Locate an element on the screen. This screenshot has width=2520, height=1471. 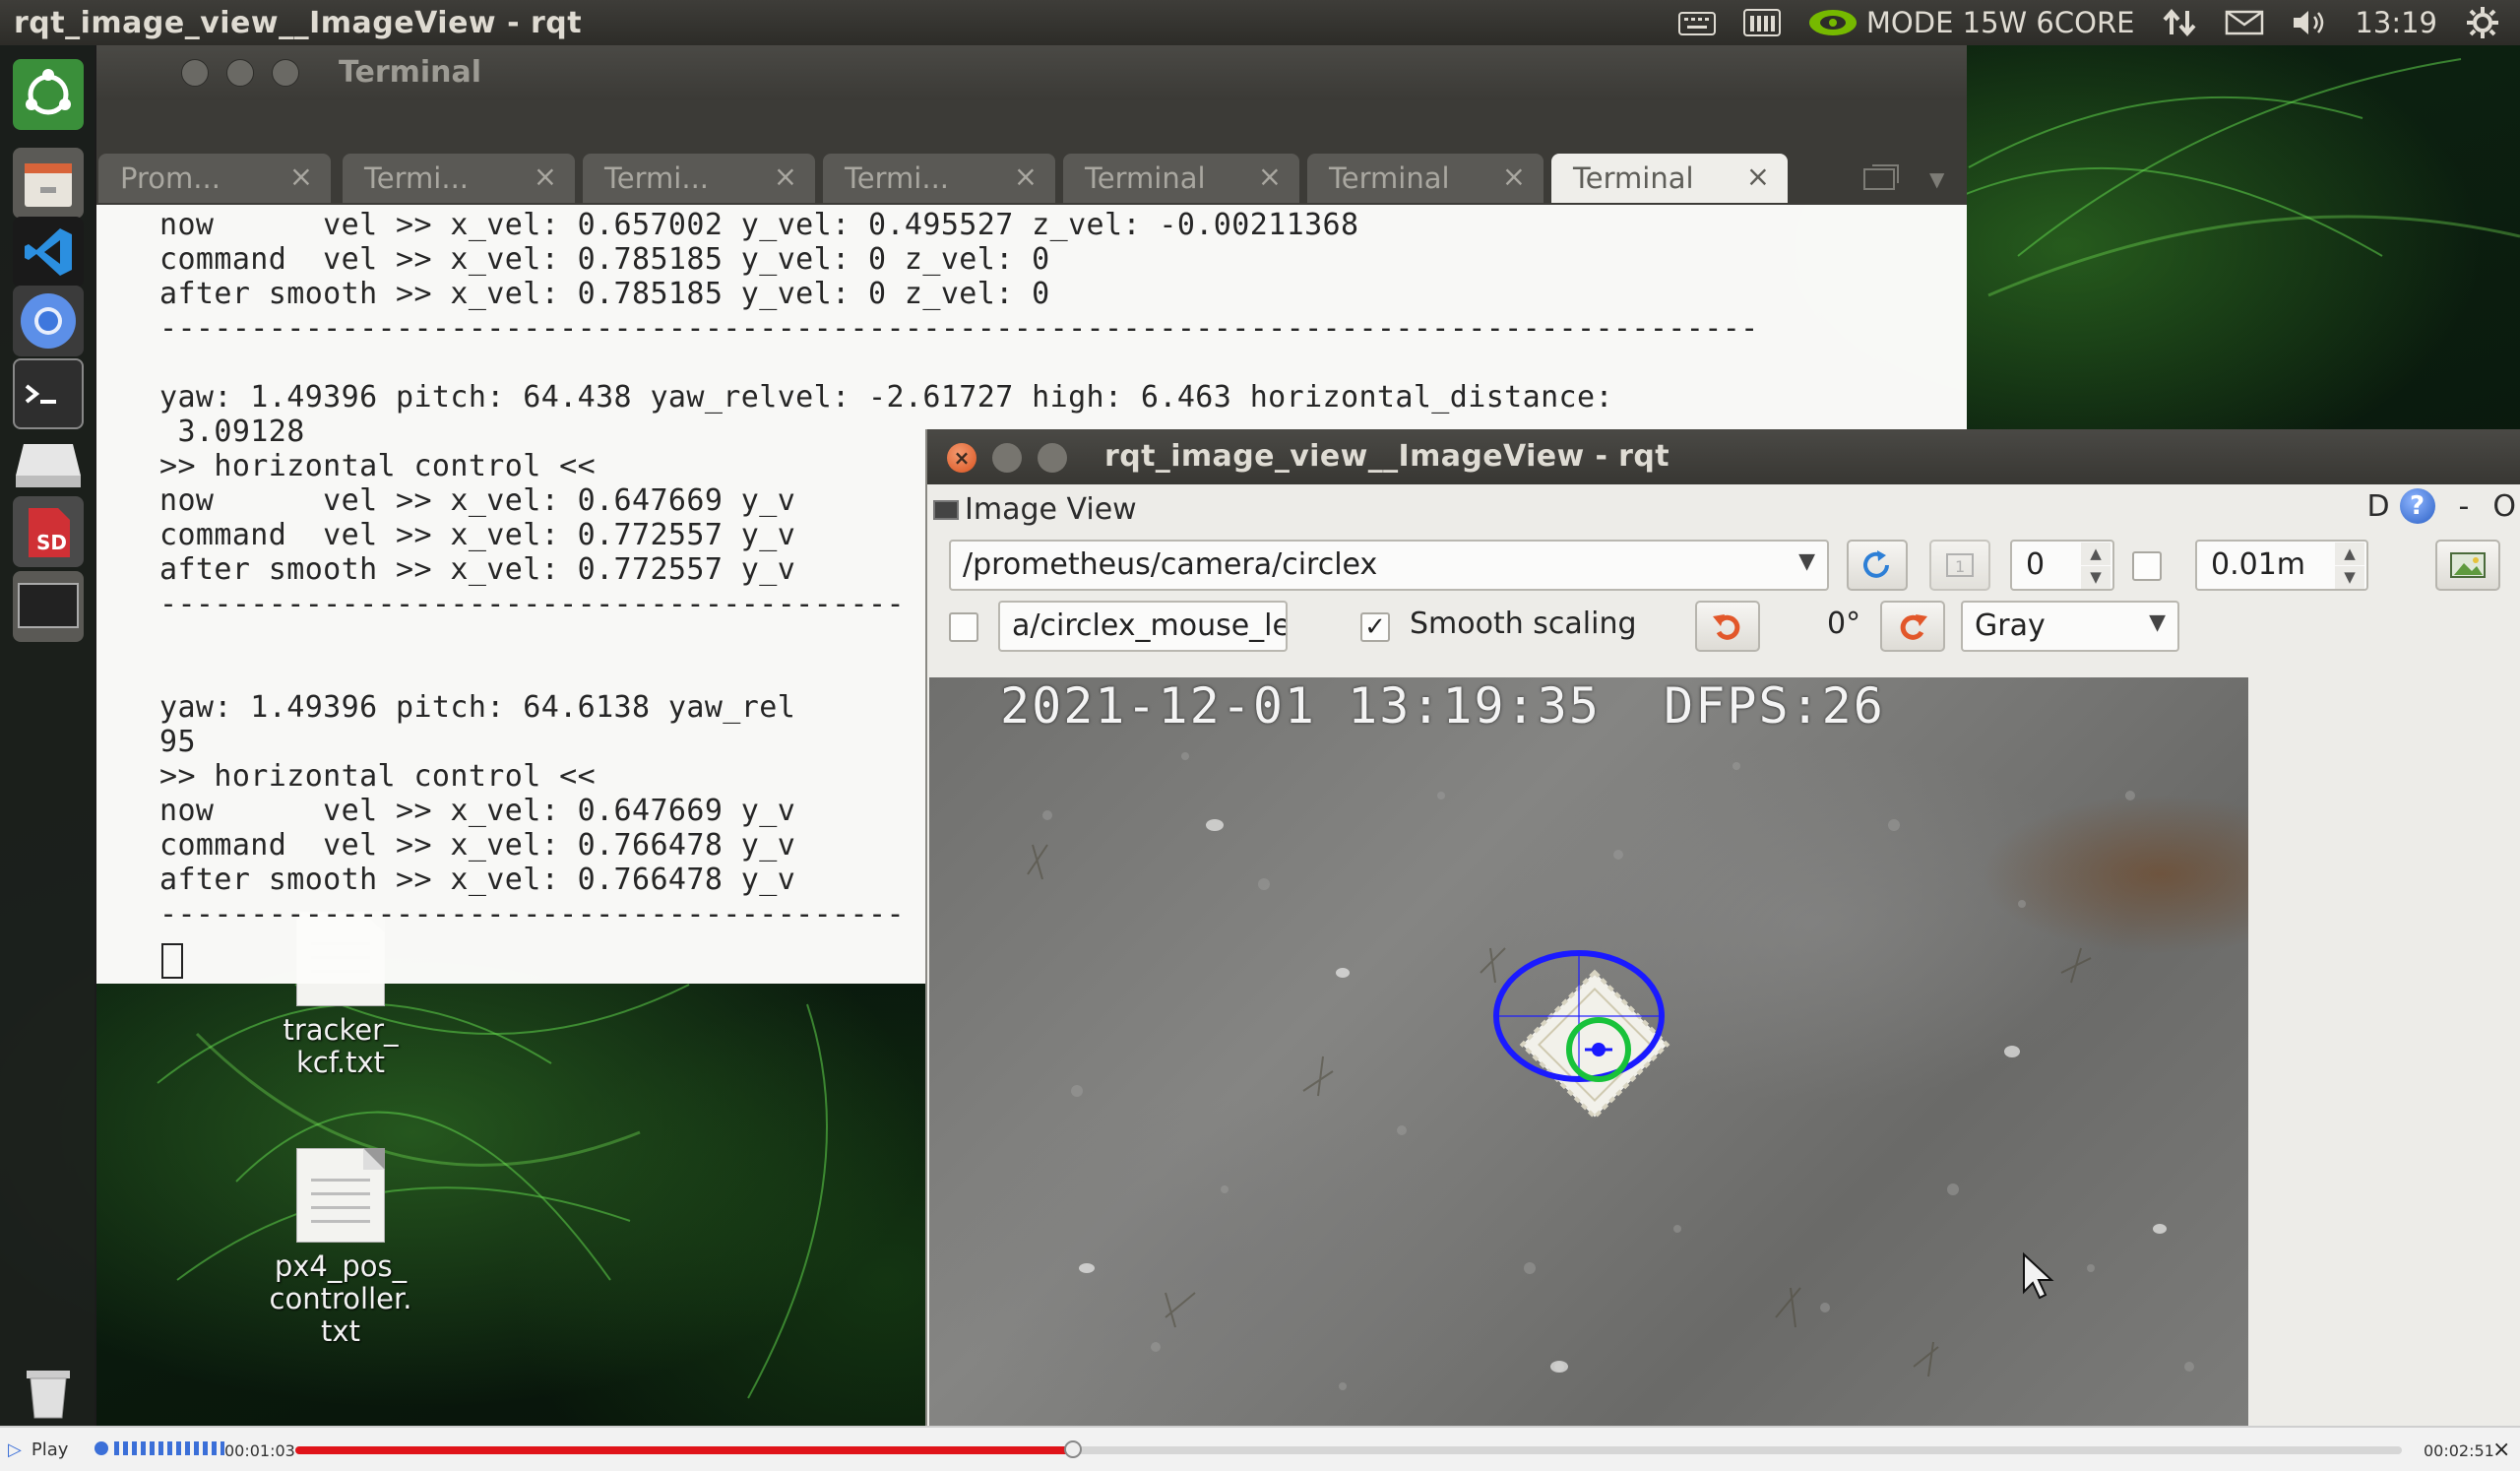
network-arrows-icon is located at coordinates (2179, 22).